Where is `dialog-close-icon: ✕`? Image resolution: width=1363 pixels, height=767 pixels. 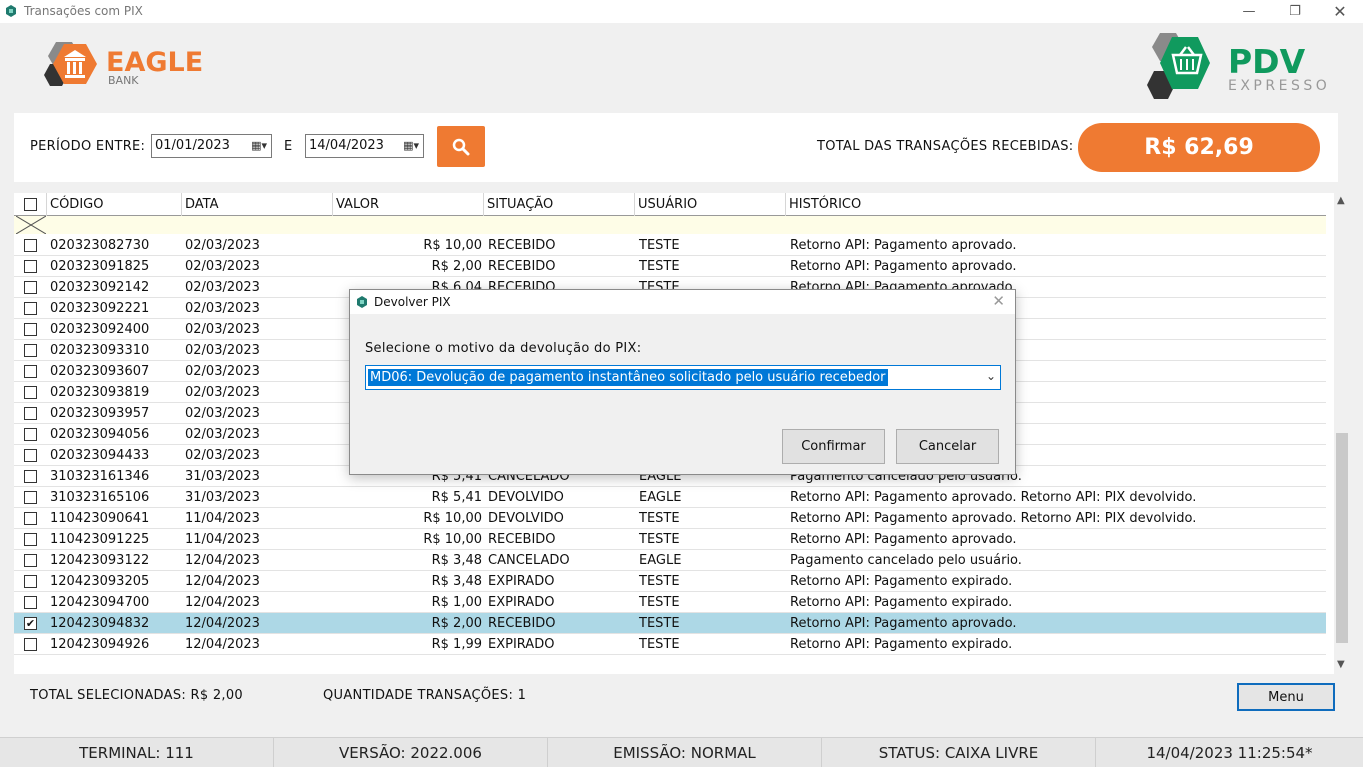 dialog-close-icon: ✕ is located at coordinates (998, 301).